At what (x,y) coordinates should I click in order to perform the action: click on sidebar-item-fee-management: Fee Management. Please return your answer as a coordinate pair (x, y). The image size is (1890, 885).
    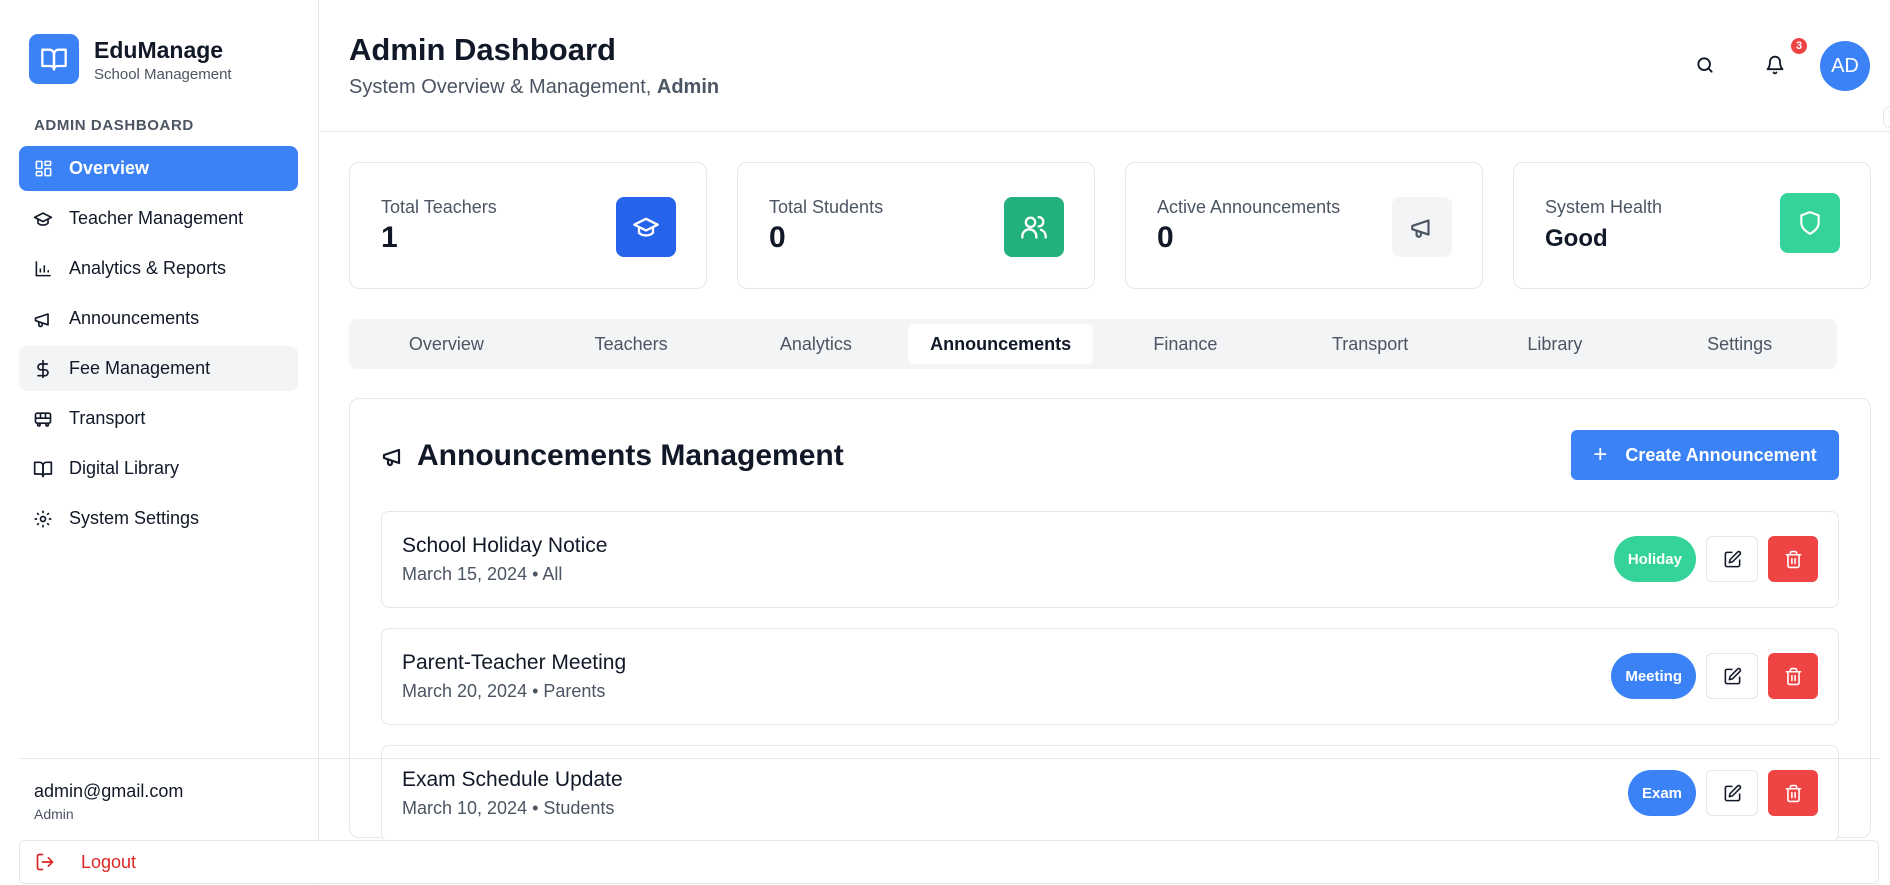
    Looking at the image, I should click on (158, 368).